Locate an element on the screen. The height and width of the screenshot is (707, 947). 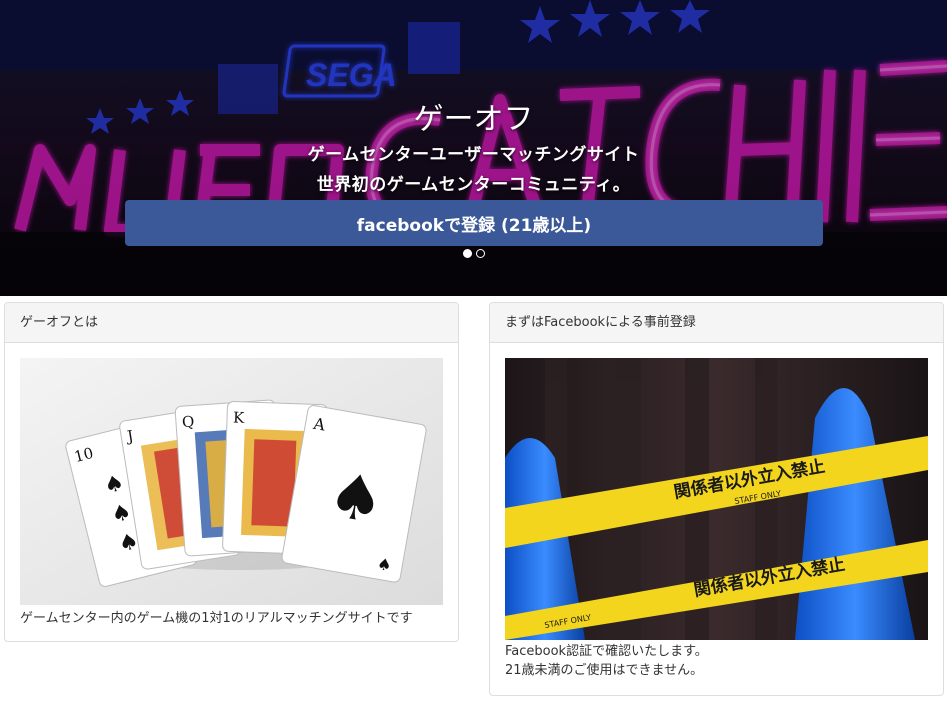
carousel-indicators is located at coordinates (473, 253).